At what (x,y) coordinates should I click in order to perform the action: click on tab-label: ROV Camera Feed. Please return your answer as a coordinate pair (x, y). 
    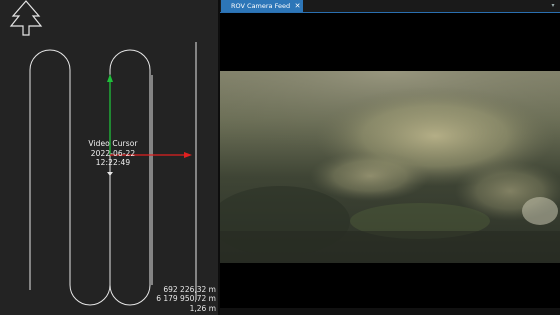
    Looking at the image, I should click on (261, 6).